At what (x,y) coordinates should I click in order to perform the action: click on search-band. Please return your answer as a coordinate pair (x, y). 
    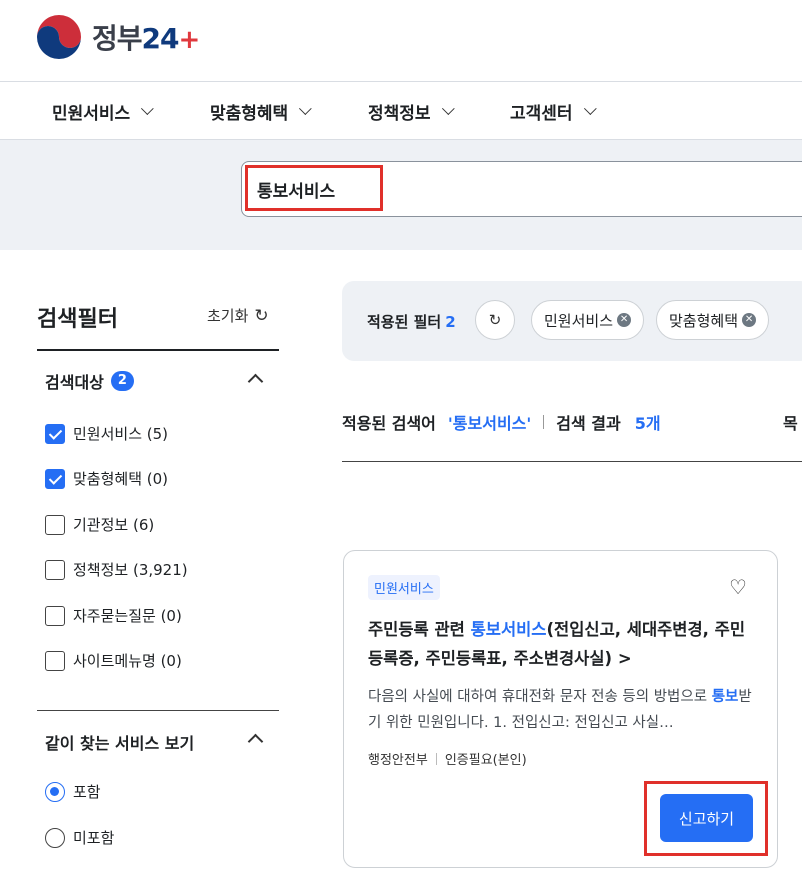
    Looking at the image, I should click on (401, 195).